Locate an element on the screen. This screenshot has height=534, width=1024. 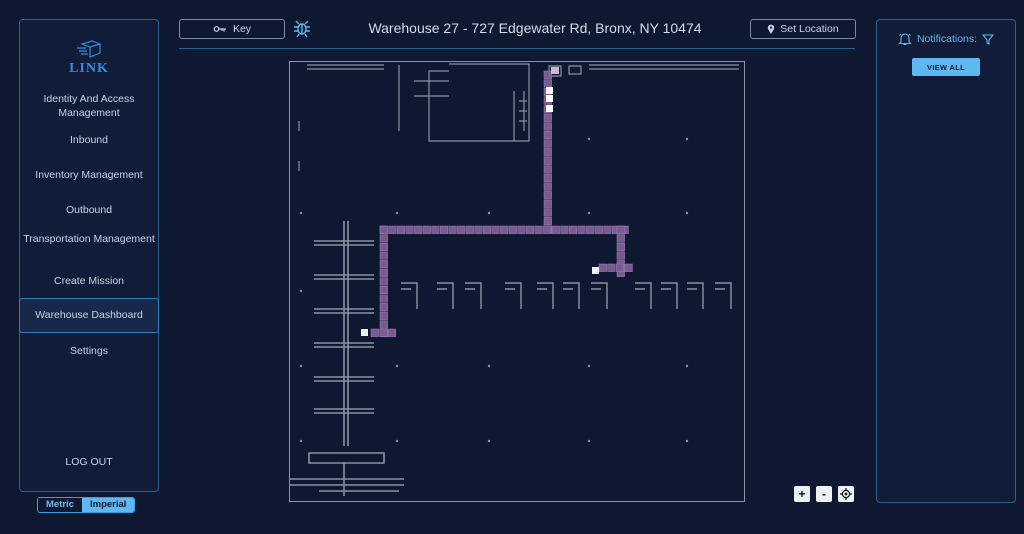
imperial-option: Imperial is located at coordinates (108, 505).